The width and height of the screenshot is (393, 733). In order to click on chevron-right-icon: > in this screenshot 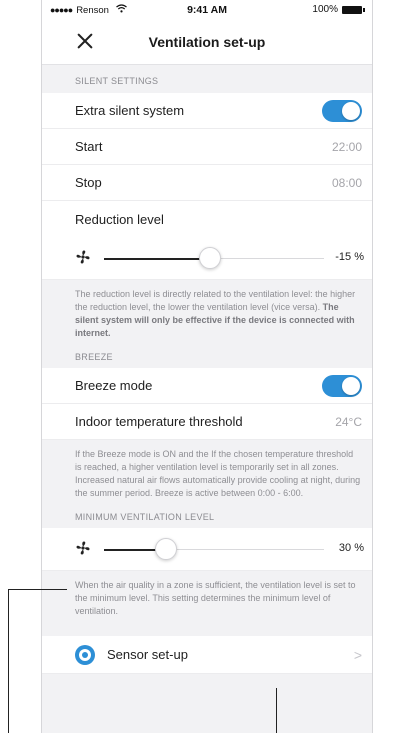, I will do `click(357, 654)`.